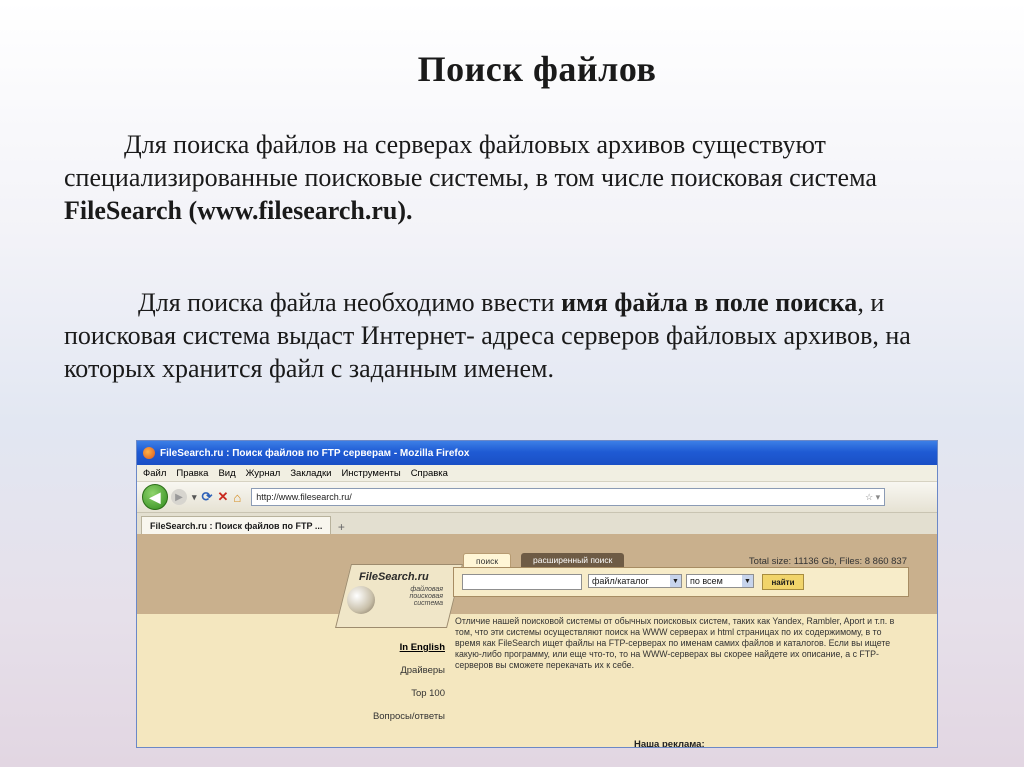  What do you see at coordinates (426, 596) in the screenshot?
I see `site-logo-subtitle: файловая поисковая система` at bounding box center [426, 596].